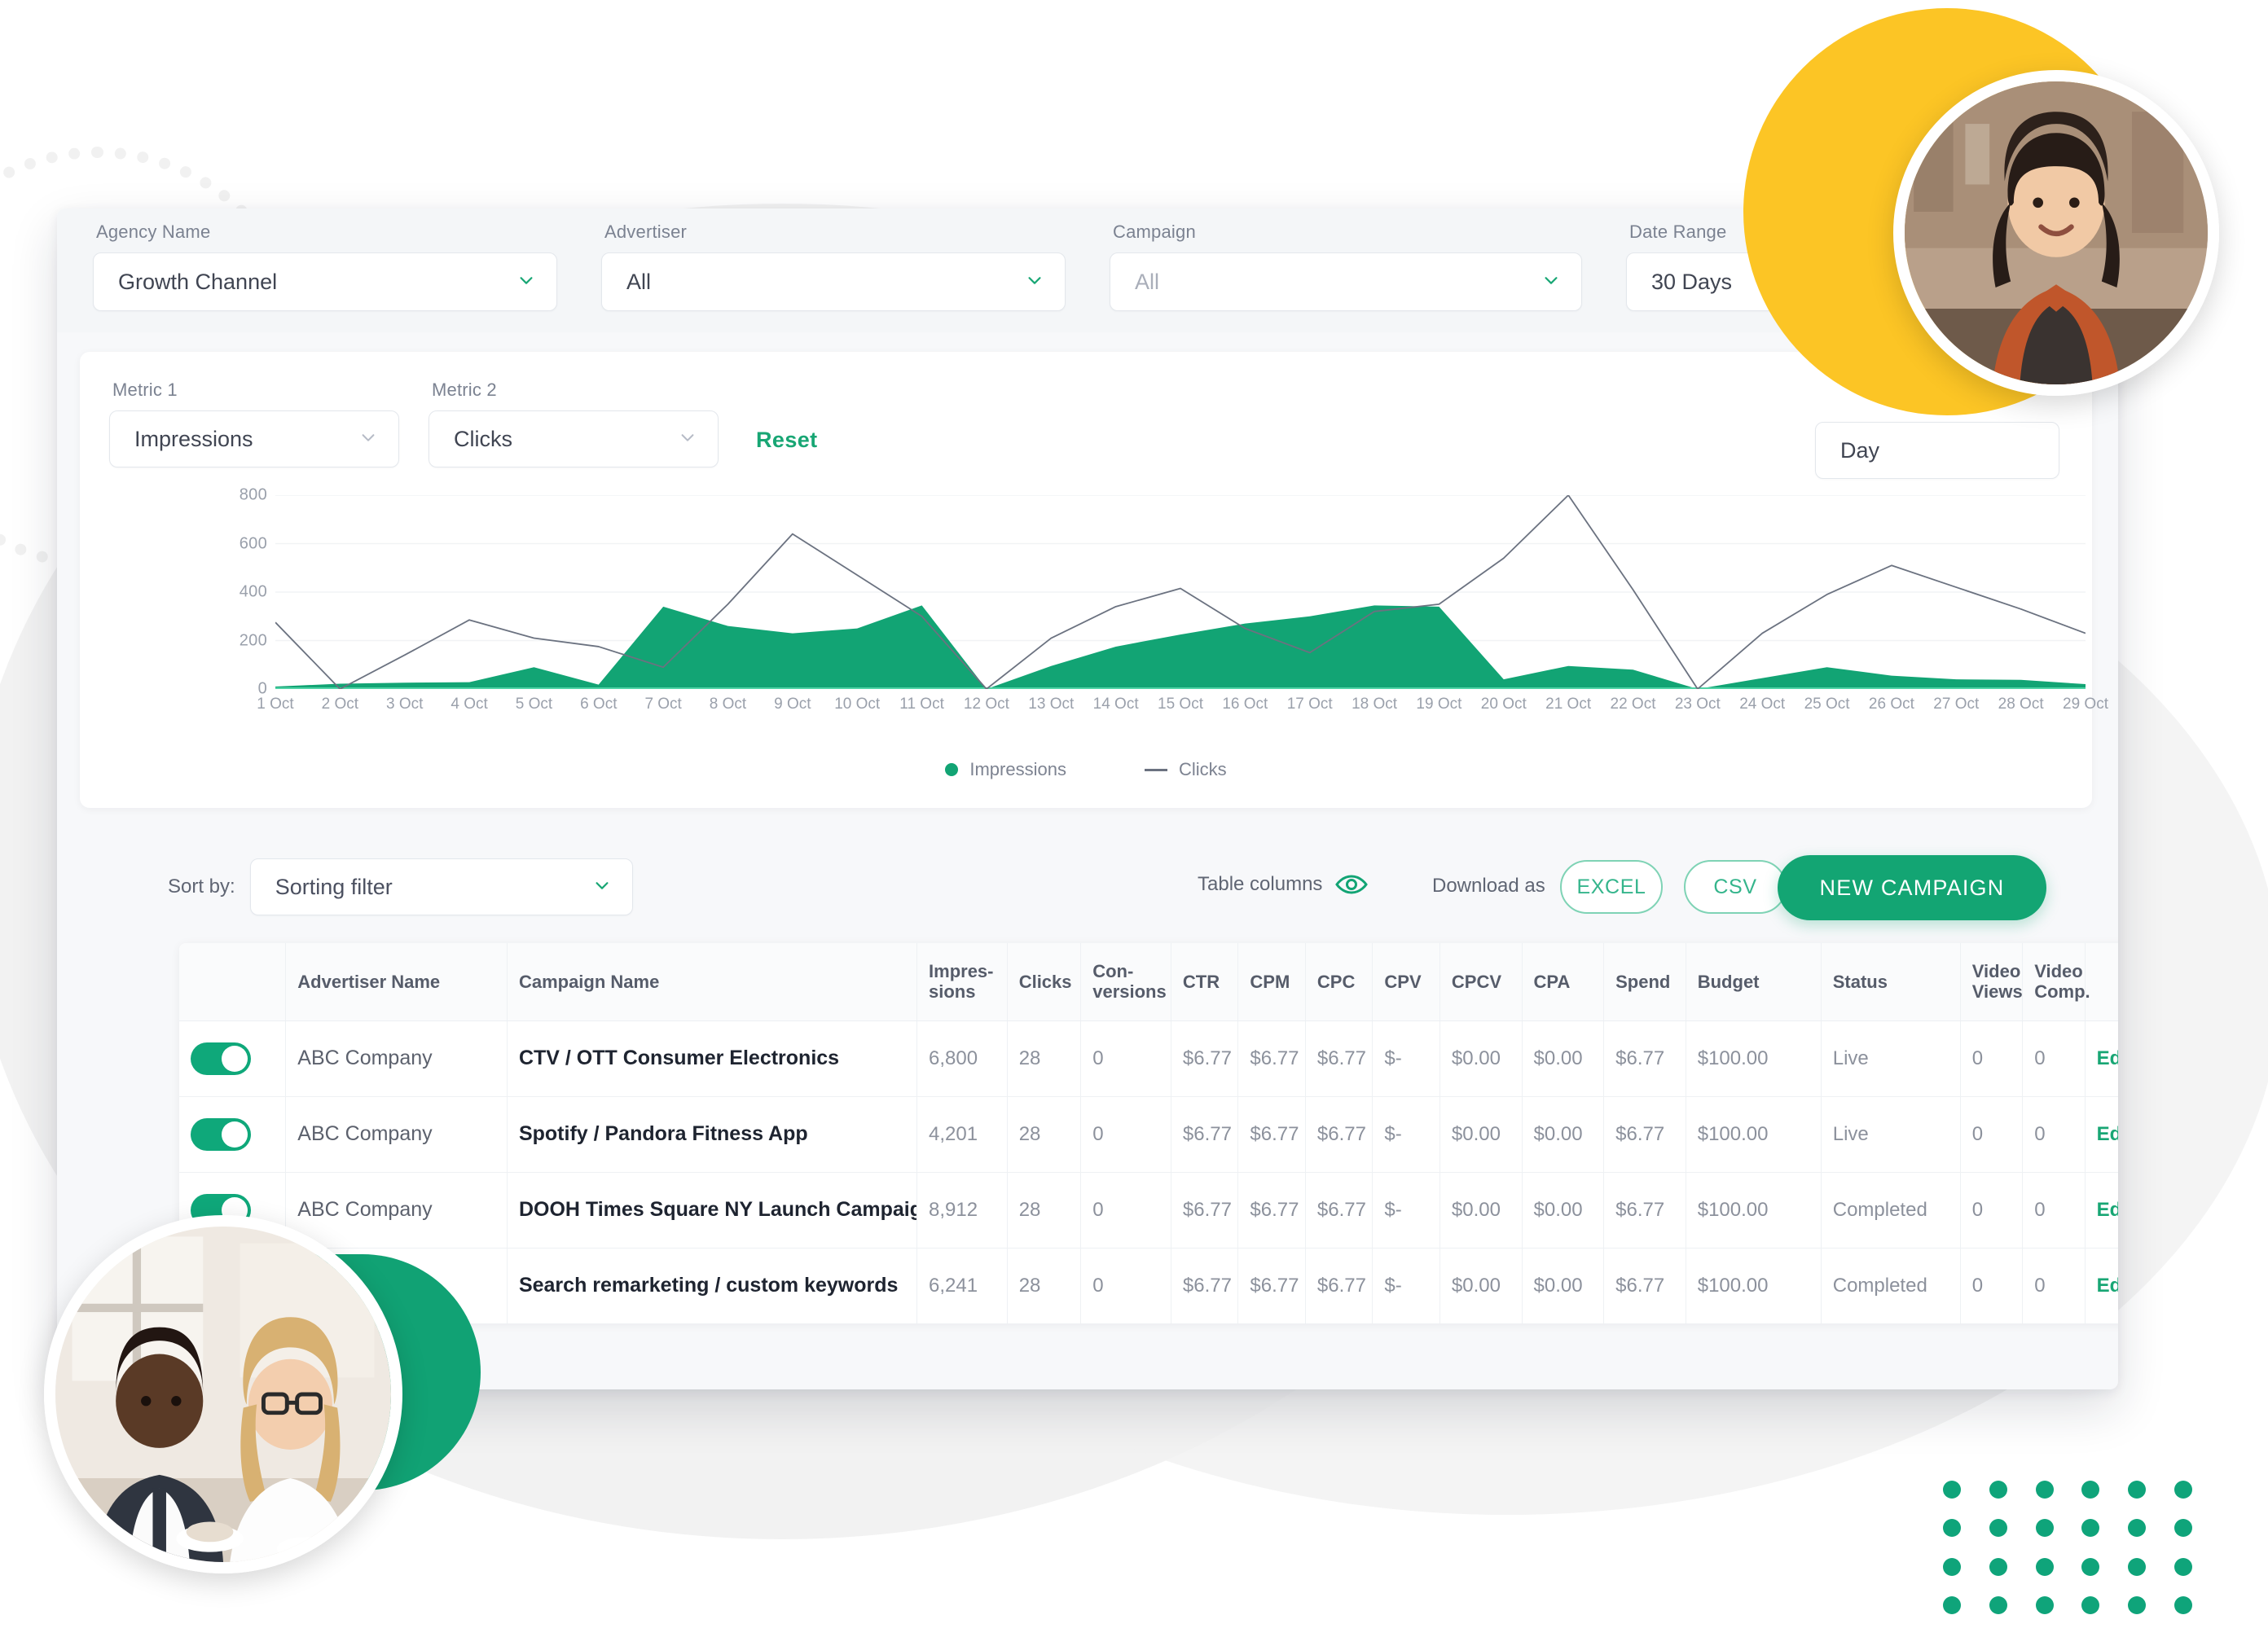  I want to click on chart-svg, so click(1180, 592).